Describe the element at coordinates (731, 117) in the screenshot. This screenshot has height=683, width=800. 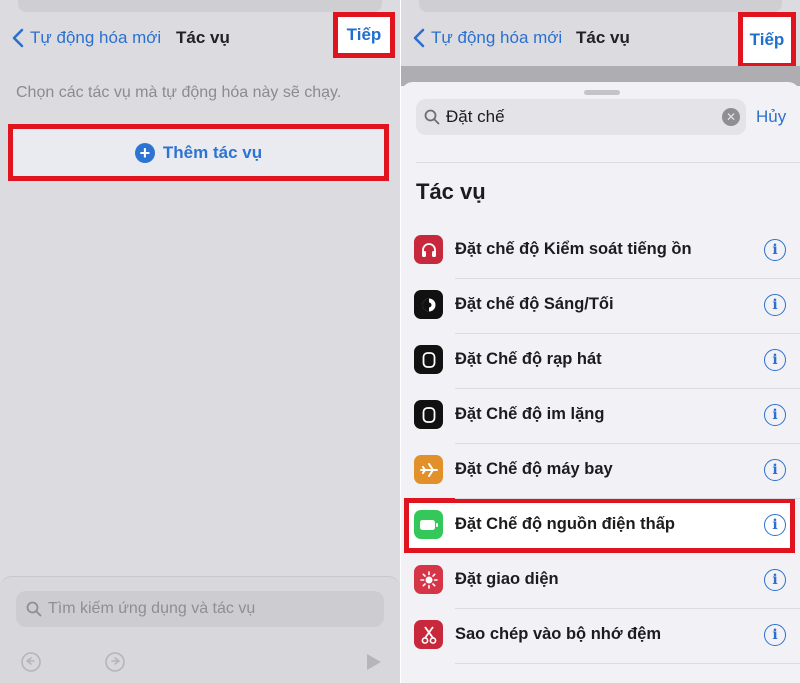
I see `clear-icon: ✕` at that location.